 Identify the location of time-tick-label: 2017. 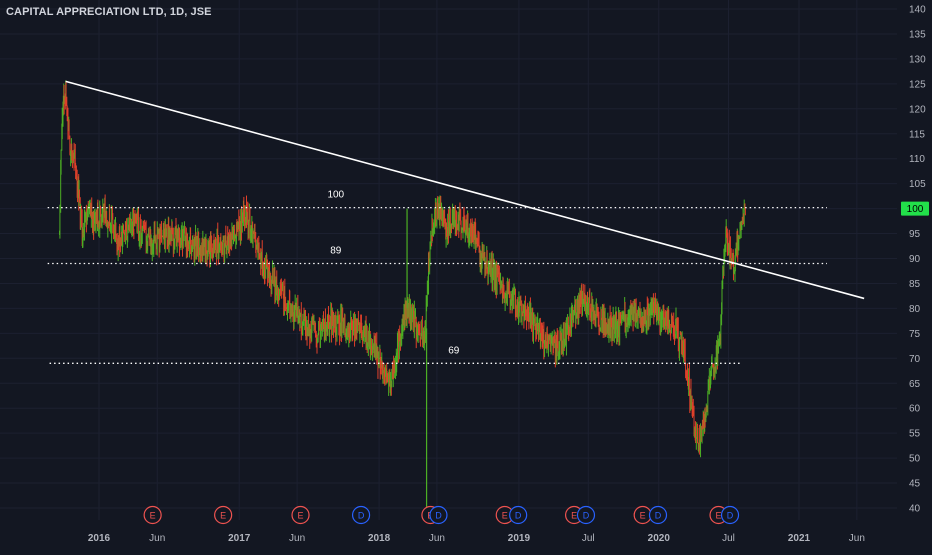
(239, 538).